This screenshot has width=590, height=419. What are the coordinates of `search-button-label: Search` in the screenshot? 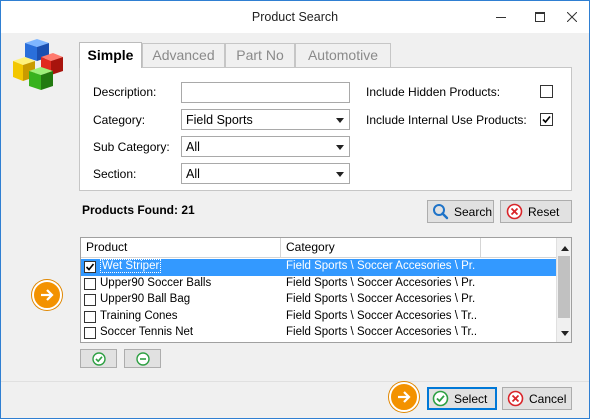 It's located at (473, 211).